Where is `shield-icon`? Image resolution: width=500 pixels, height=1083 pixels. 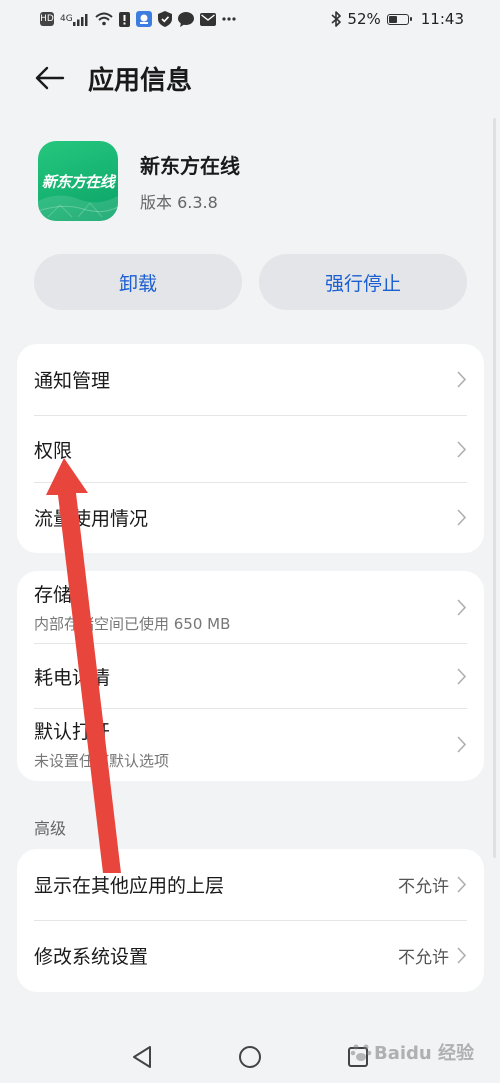 shield-icon is located at coordinates (164, 19).